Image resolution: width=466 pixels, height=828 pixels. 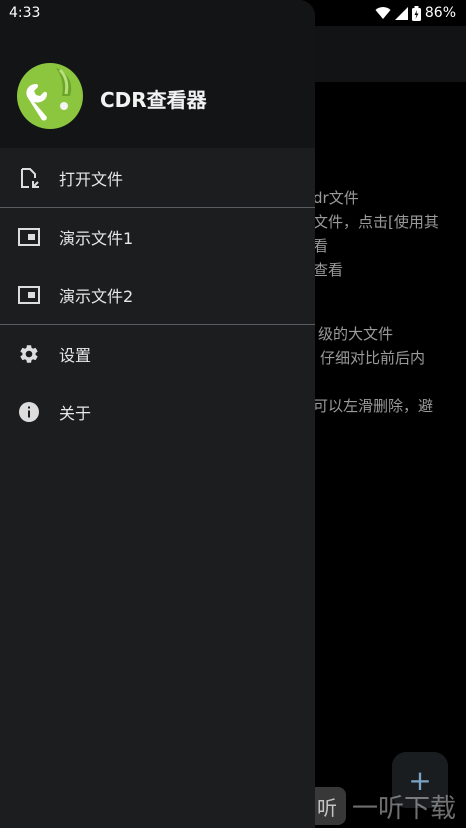 What do you see at coordinates (157, 295) in the screenshot?
I see `nav-item-demo-file-2: 演示文件2` at bounding box center [157, 295].